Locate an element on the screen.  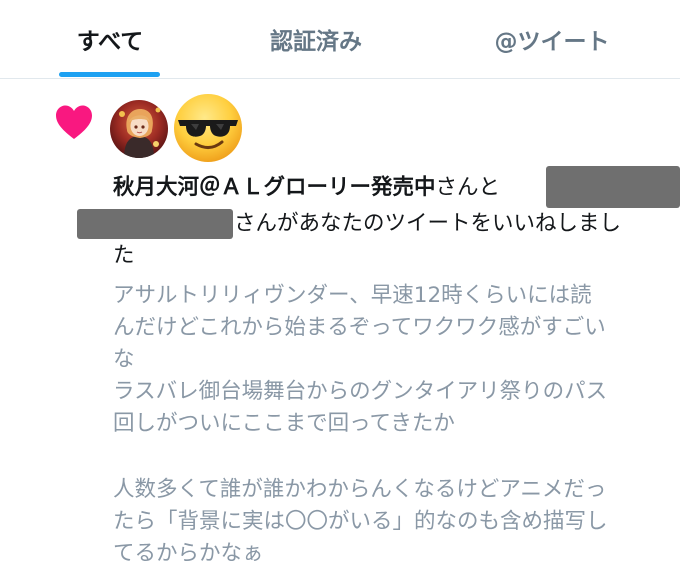
notification-action-text-wrap: た is located at coordinates (124, 255).